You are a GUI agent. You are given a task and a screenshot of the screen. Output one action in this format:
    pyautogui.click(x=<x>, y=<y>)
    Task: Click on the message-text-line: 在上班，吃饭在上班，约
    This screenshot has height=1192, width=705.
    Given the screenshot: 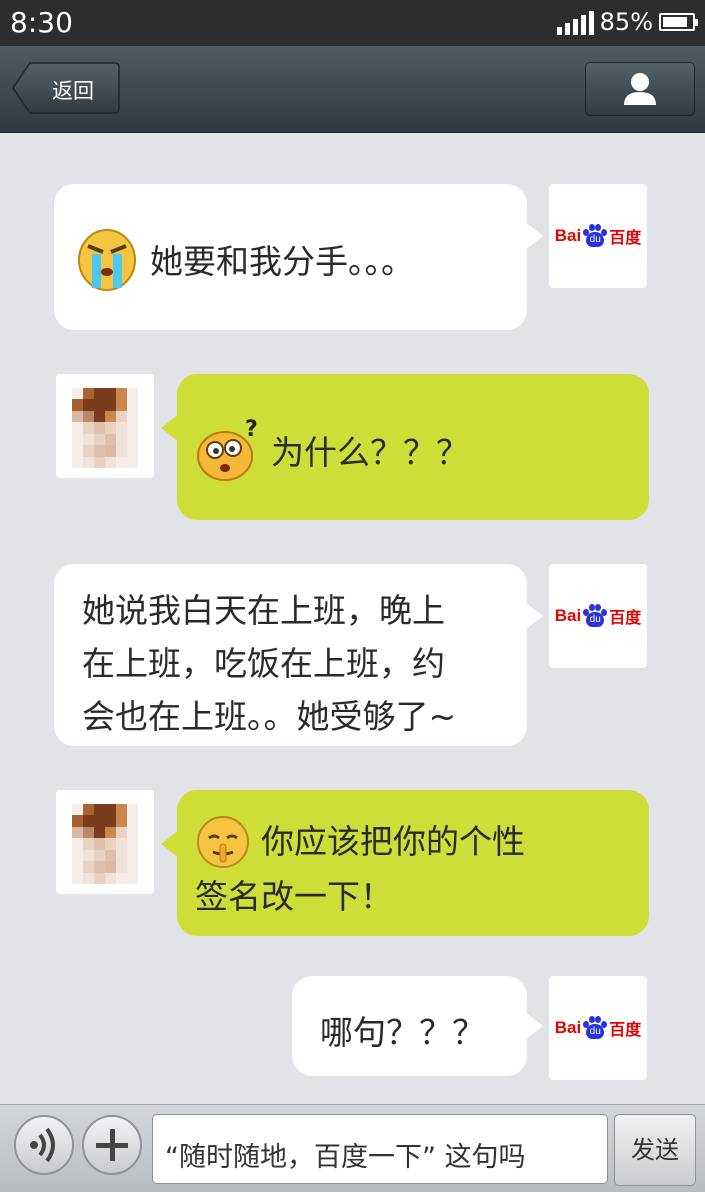 What is the action you would take?
    pyautogui.click(x=263, y=663)
    